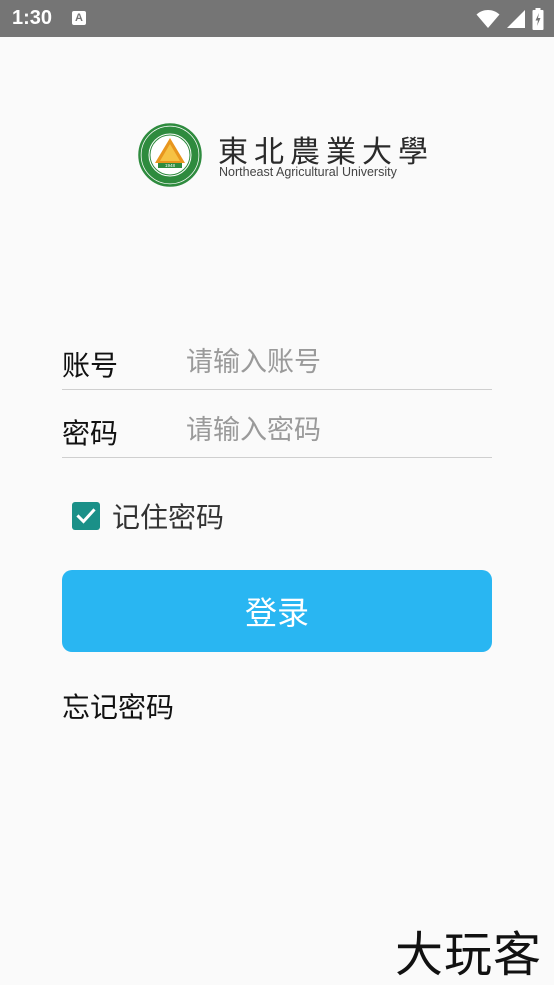 This screenshot has height=985, width=554. I want to click on status-bar: 1:30 A, so click(277, 18).